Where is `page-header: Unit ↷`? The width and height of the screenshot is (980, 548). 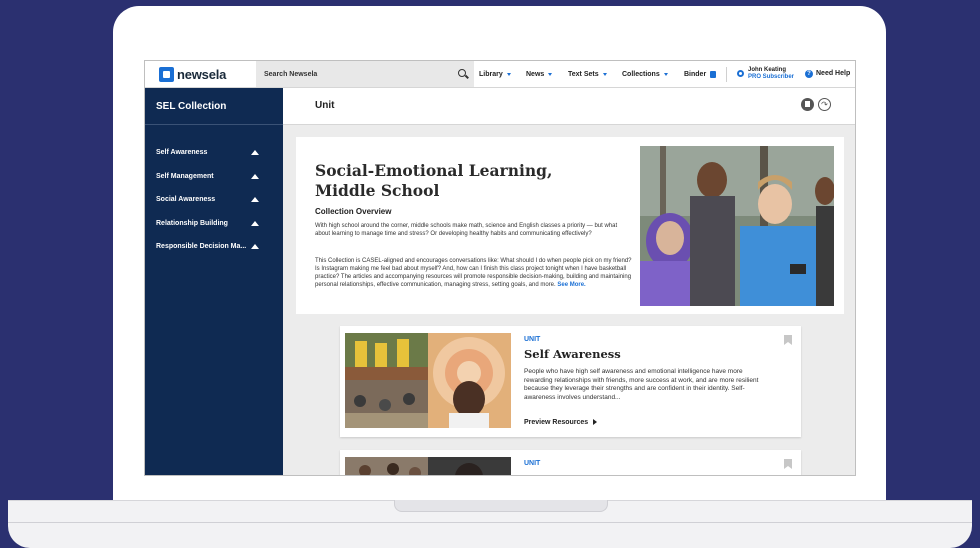
page-header: Unit ↷ is located at coordinates (569, 106).